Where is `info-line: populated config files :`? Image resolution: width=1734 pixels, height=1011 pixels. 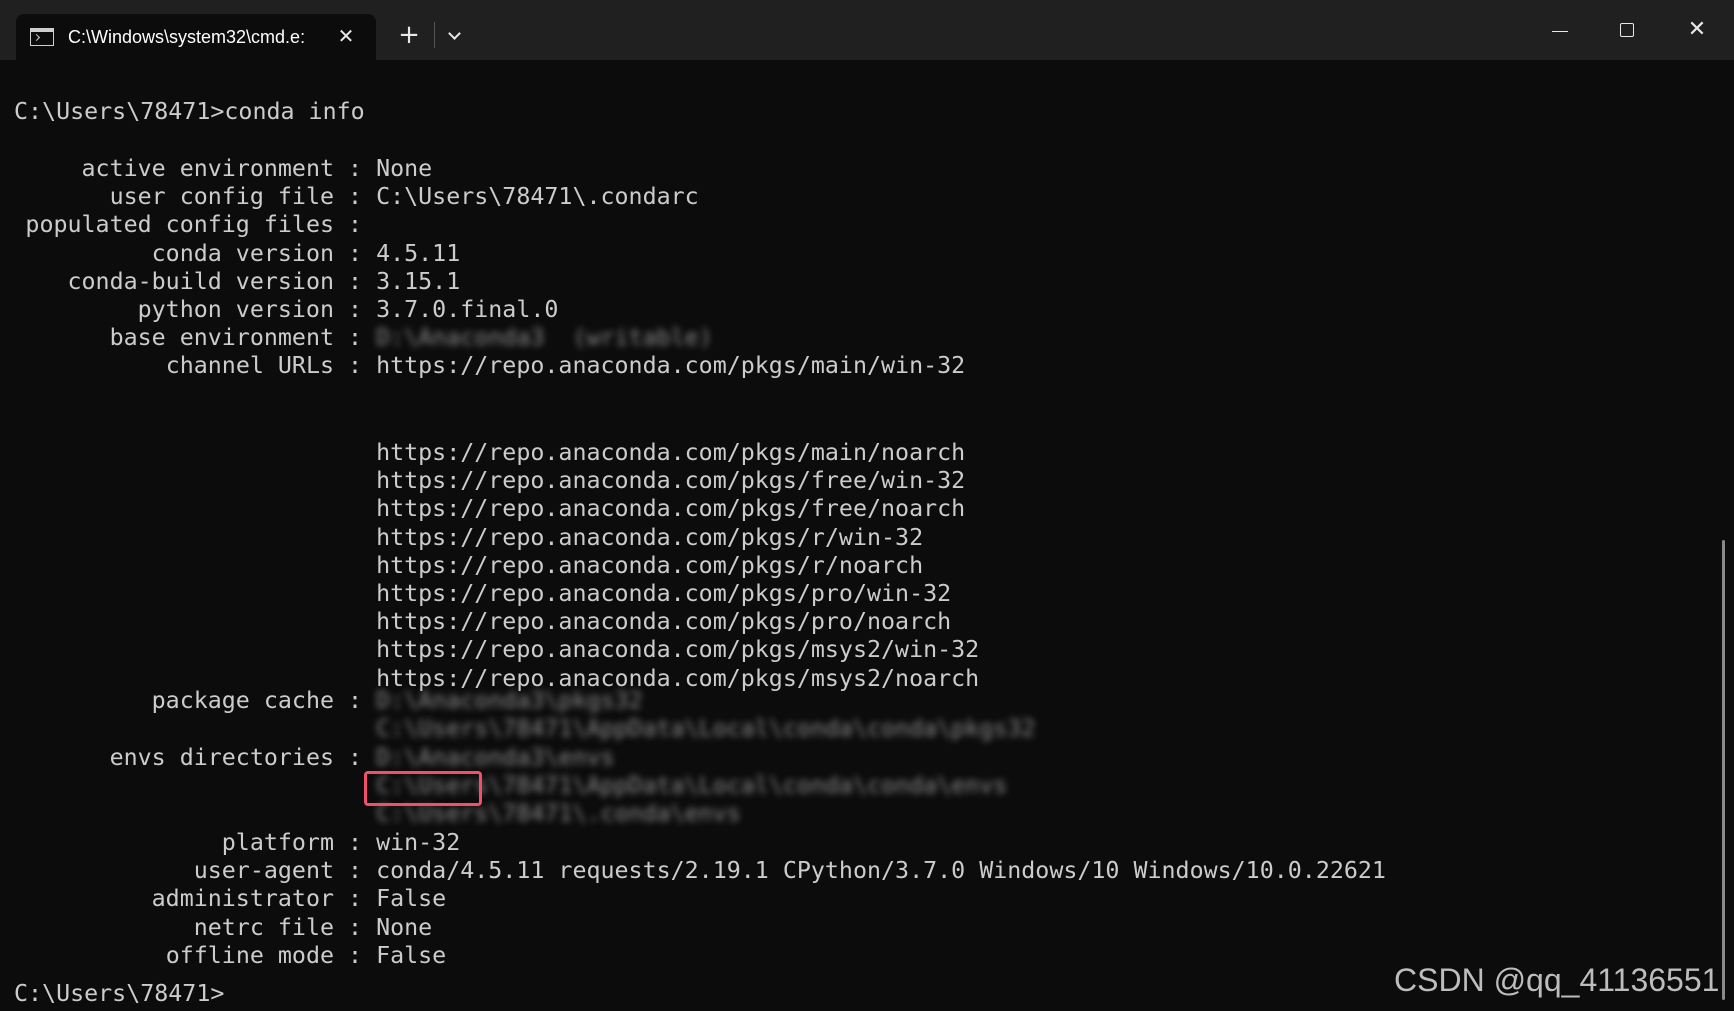 info-line: populated config files : is located at coordinates (195, 225).